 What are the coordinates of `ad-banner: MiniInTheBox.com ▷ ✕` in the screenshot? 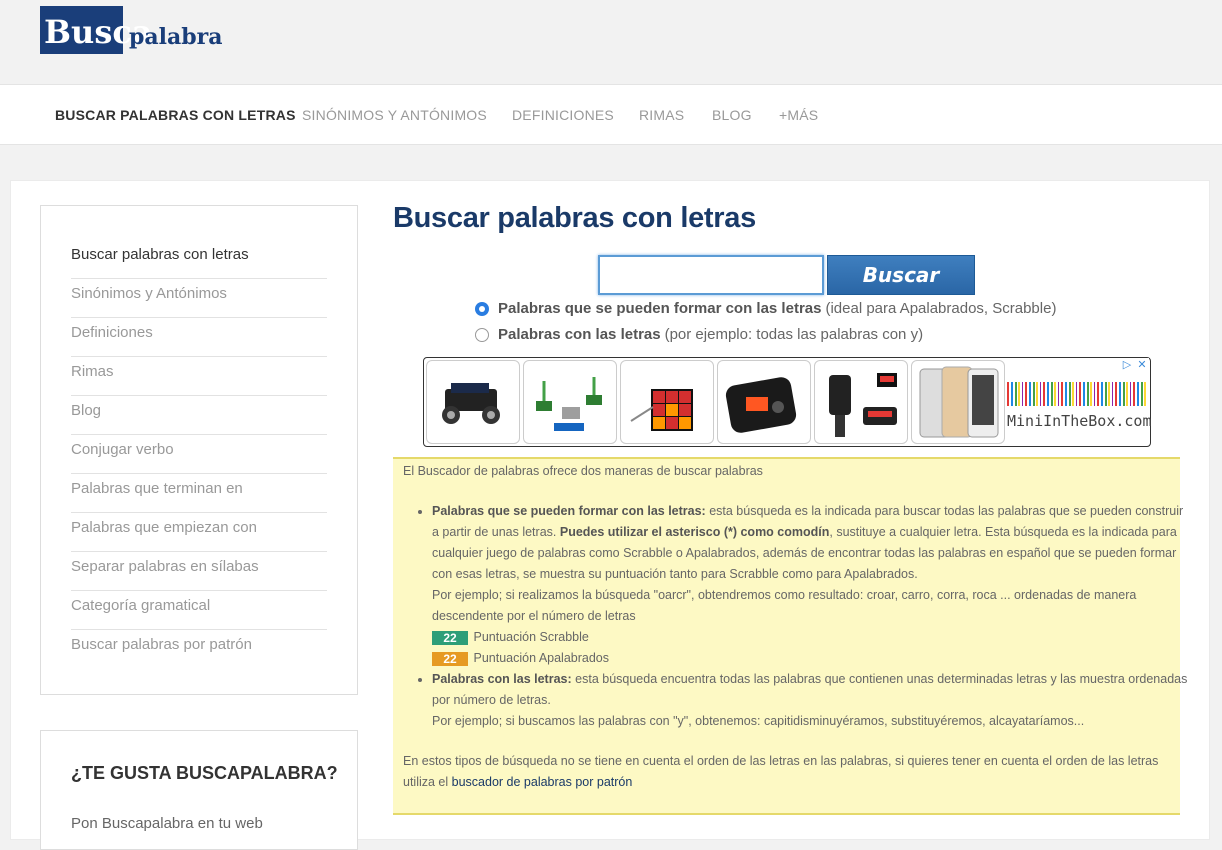 It's located at (787, 402).